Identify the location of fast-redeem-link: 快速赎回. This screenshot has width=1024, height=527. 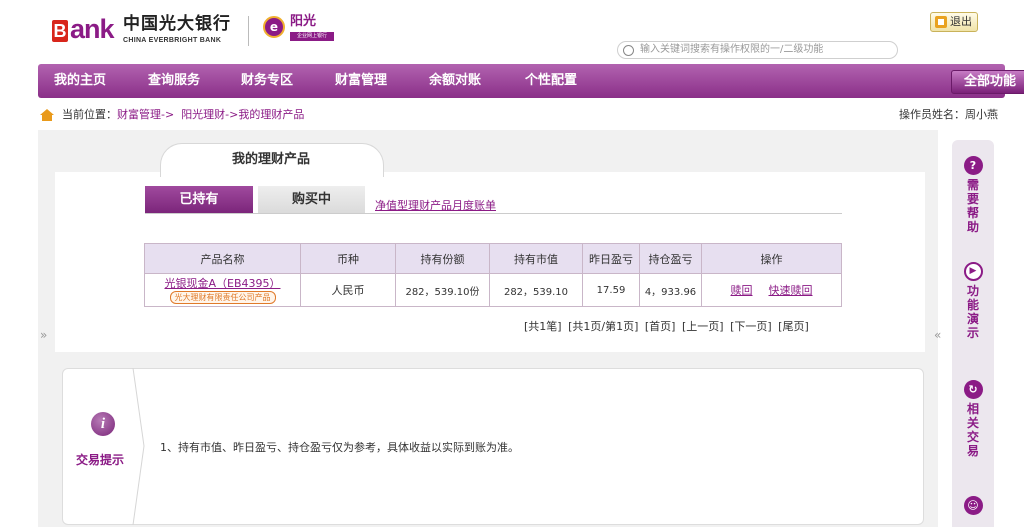
(791, 290).